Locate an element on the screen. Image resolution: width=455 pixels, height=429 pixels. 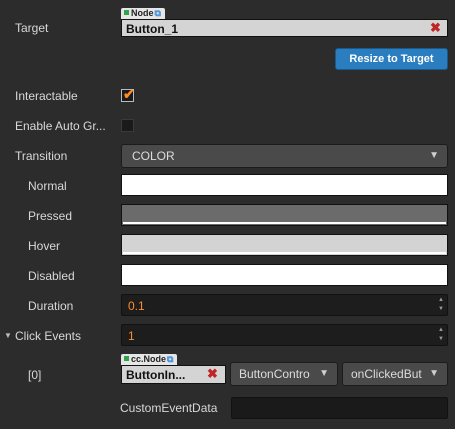
clear-target-icon: ✖ is located at coordinates (435, 28).